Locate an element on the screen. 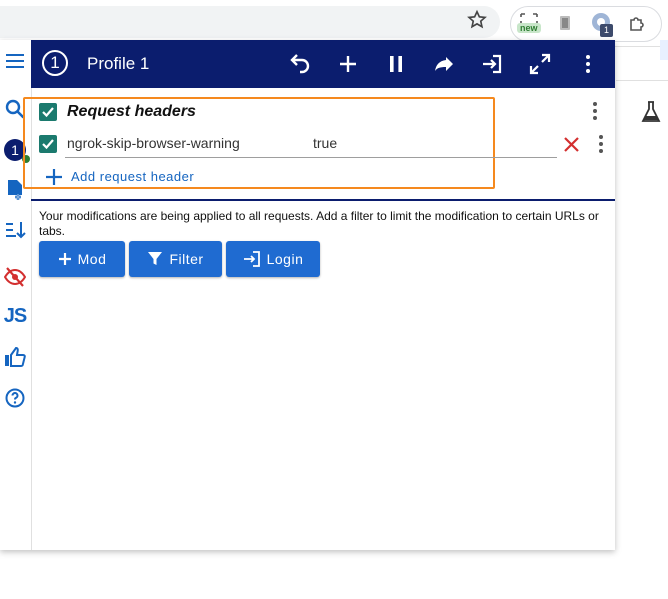 The width and height of the screenshot is (668, 599). row-more-icon is located at coordinates (601, 144).